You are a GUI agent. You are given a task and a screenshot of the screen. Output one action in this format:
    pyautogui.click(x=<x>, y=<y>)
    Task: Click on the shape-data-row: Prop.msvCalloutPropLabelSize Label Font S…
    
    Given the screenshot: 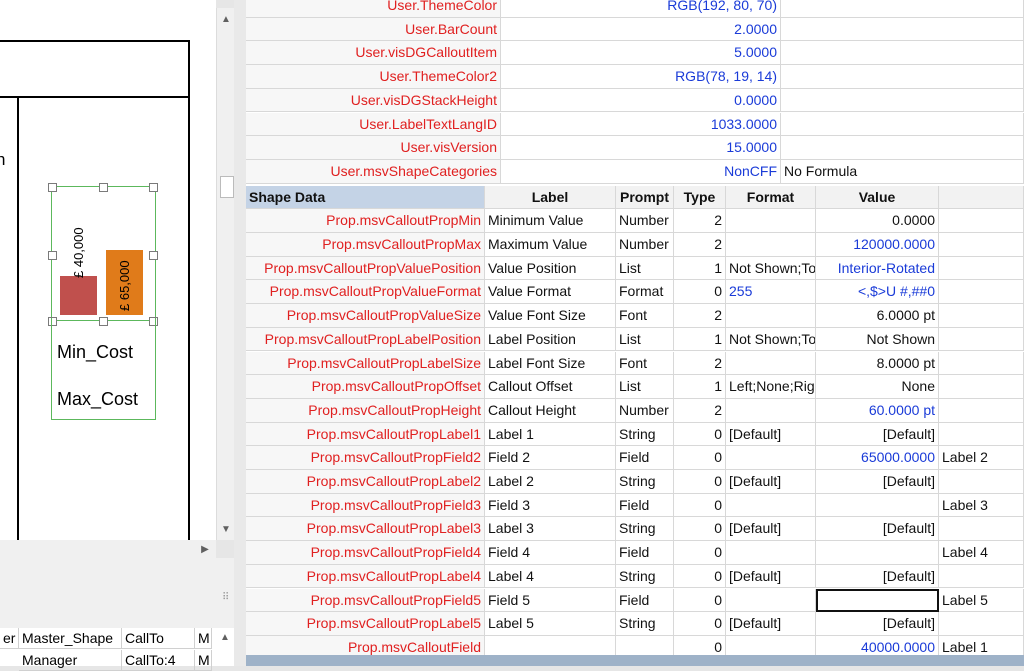 What is the action you would take?
    pyautogui.click(x=635, y=363)
    